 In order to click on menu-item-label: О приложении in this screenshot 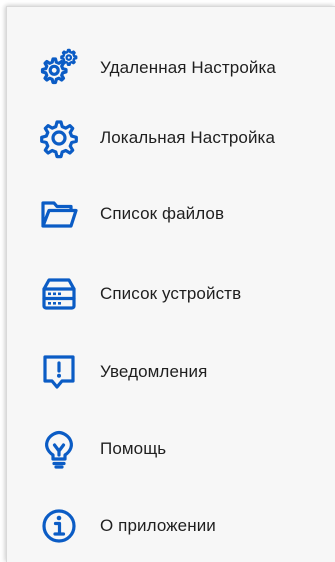, I will do `click(158, 525)`.